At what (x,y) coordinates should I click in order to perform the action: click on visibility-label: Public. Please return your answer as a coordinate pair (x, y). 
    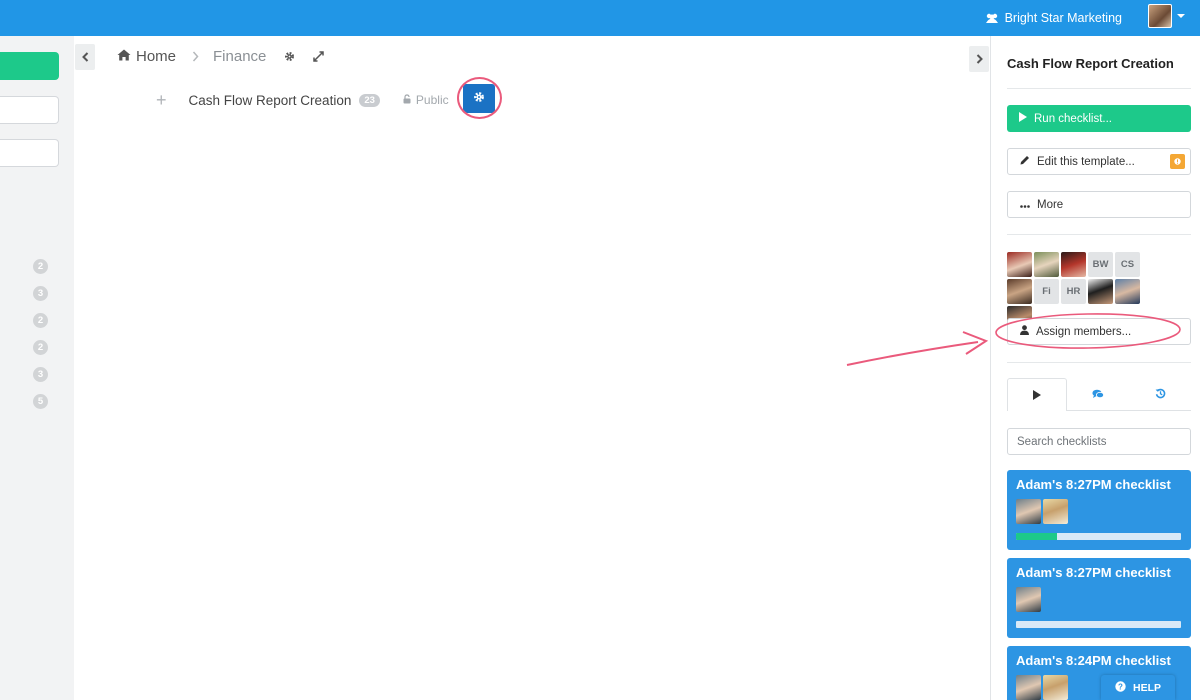
    Looking at the image, I should click on (432, 100).